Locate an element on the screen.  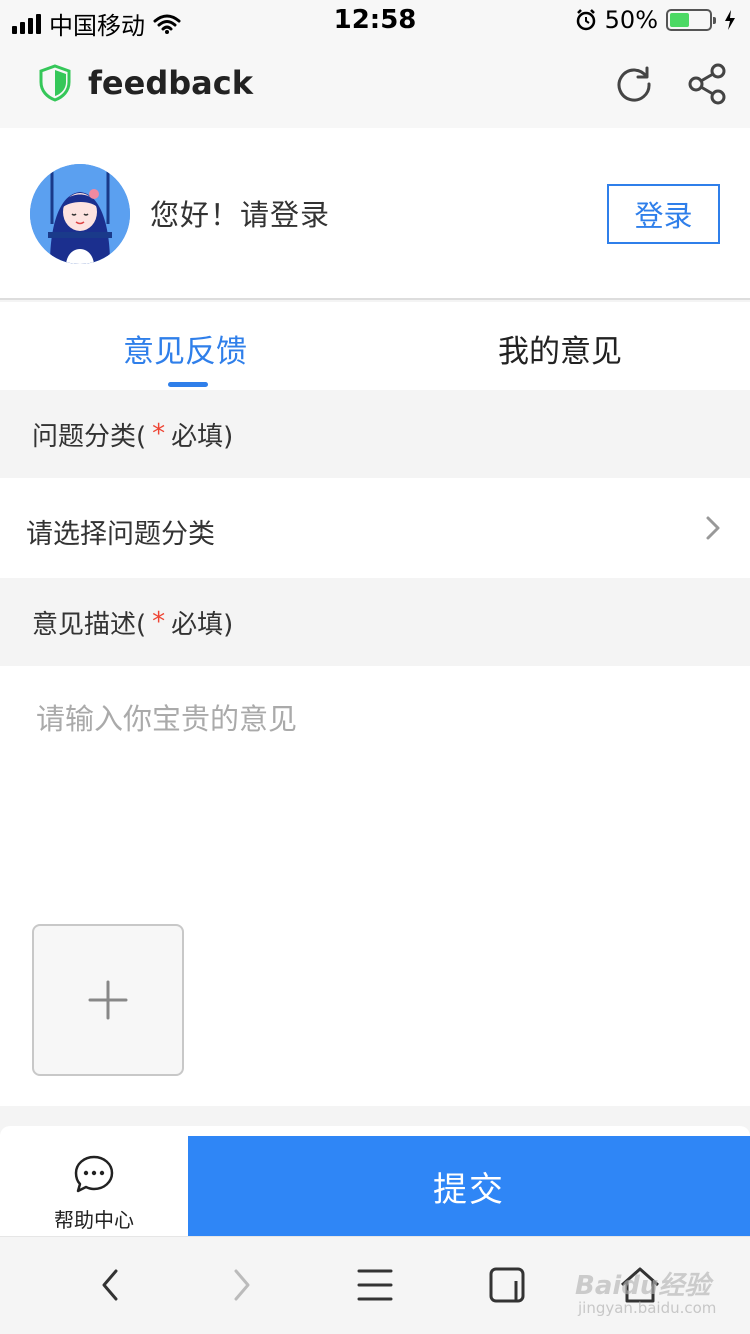
status-right: 50% is located at coordinates (655, 20).